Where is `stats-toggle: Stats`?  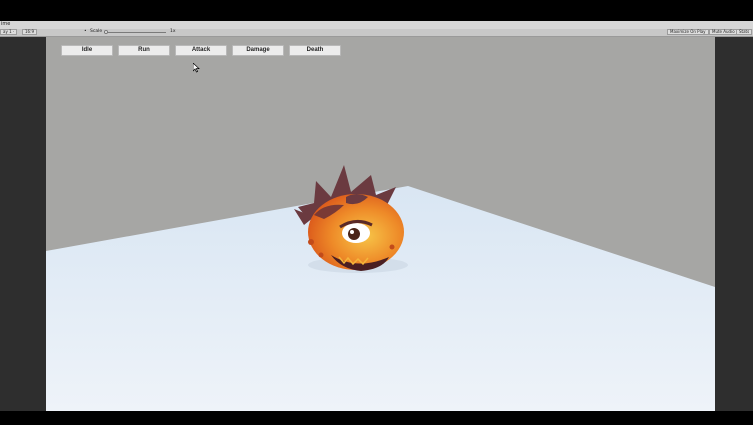 stats-toggle: Stats is located at coordinates (744, 32).